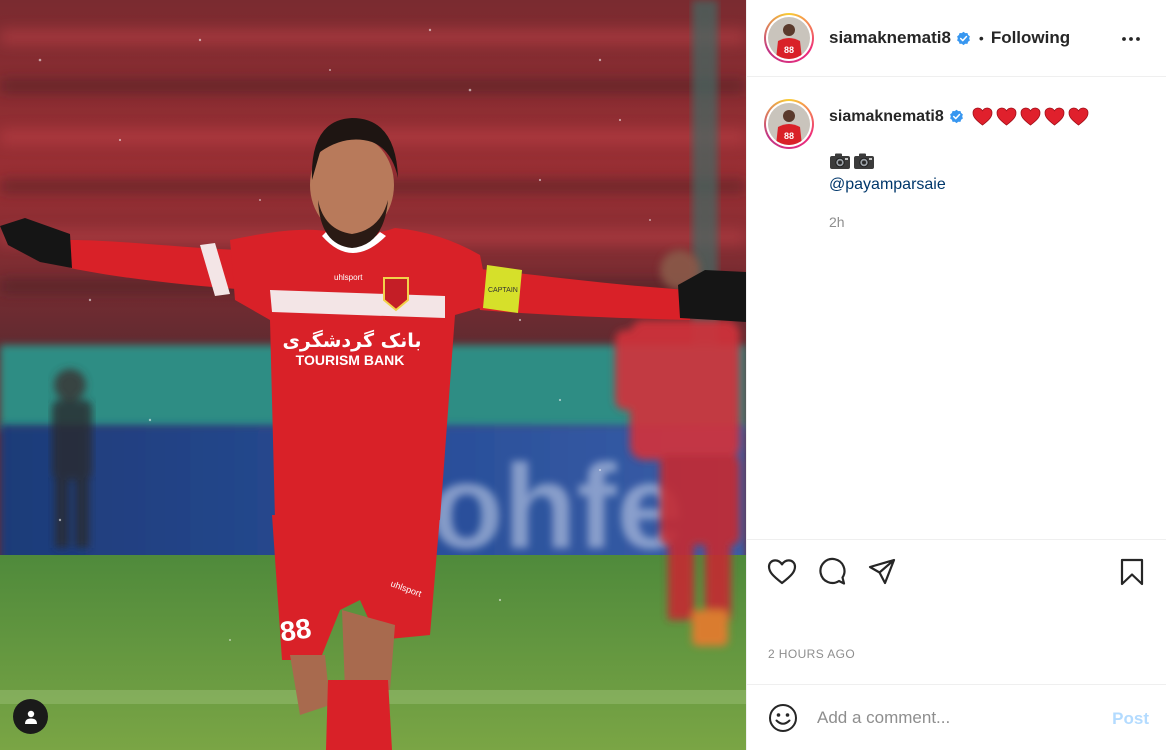  I want to click on paper-plane-icon, so click(882, 572).